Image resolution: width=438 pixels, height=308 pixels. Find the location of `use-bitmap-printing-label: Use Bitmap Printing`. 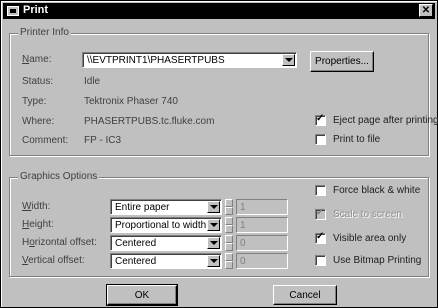

use-bitmap-printing-label: Use Bitmap Printing is located at coordinates (377, 260).